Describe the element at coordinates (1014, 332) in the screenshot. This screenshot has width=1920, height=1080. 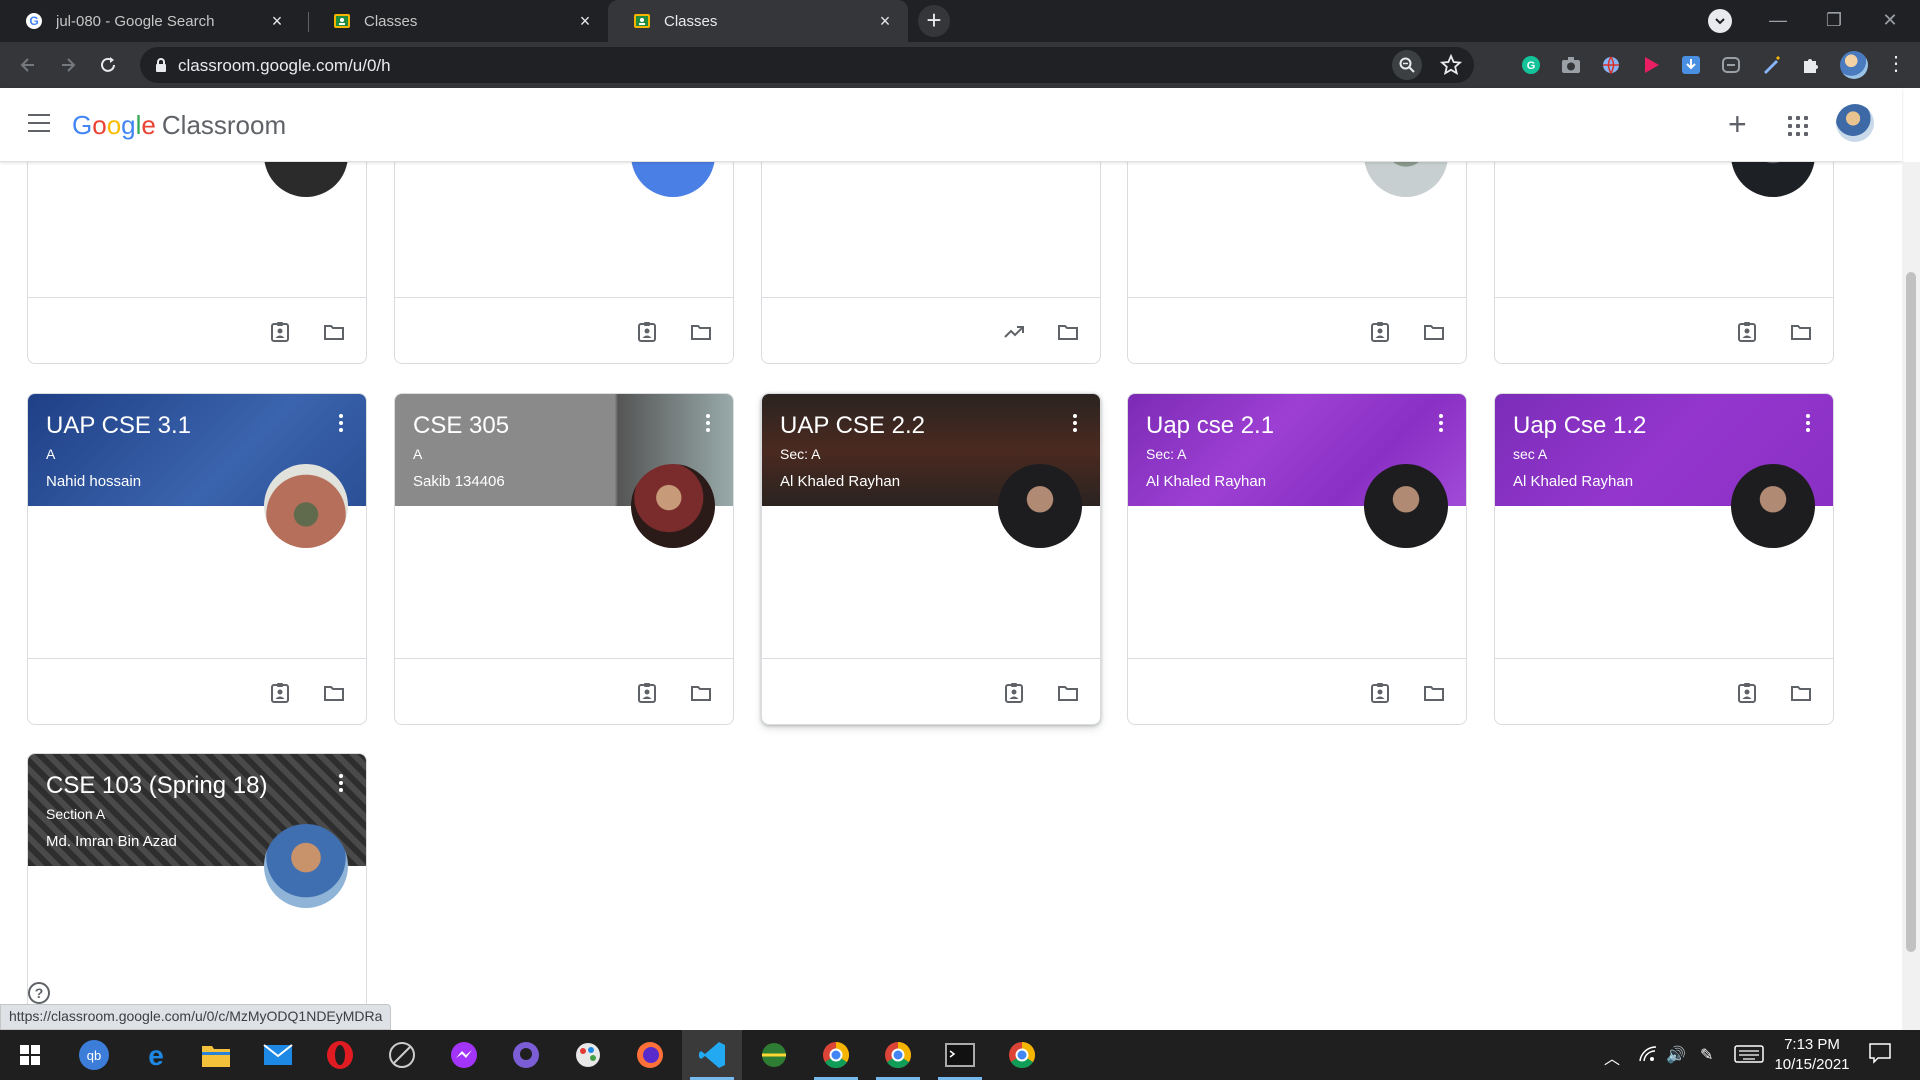
I see `trending-up-icon` at that location.